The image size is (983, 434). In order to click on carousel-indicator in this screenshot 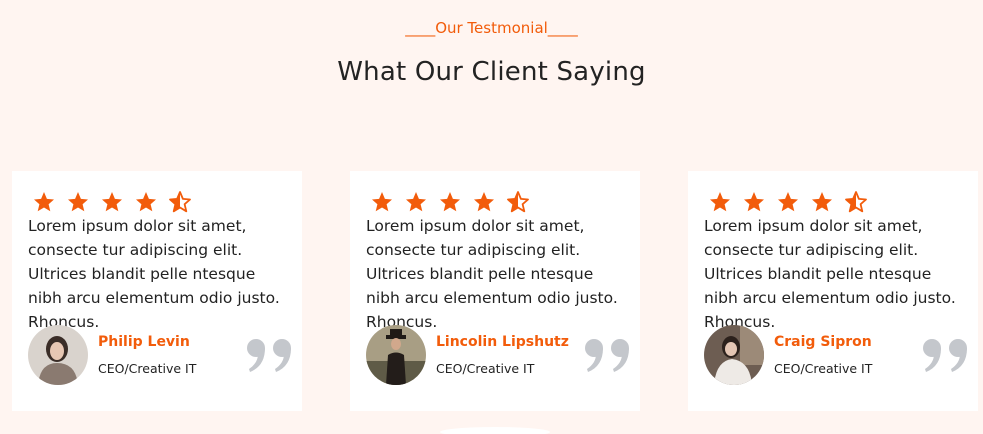, I will do `click(495, 430)`.